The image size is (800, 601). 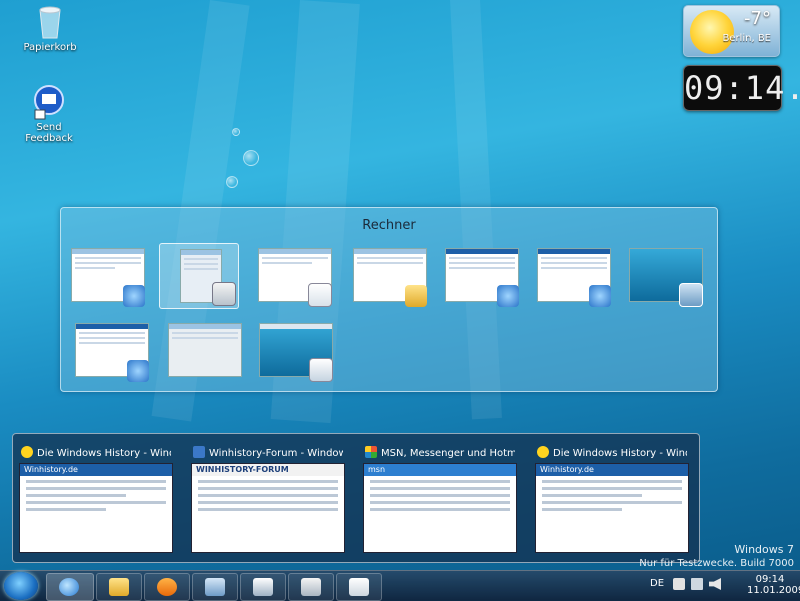 What do you see at coordinates (21, 586) in the screenshot?
I see `start-button` at bounding box center [21, 586].